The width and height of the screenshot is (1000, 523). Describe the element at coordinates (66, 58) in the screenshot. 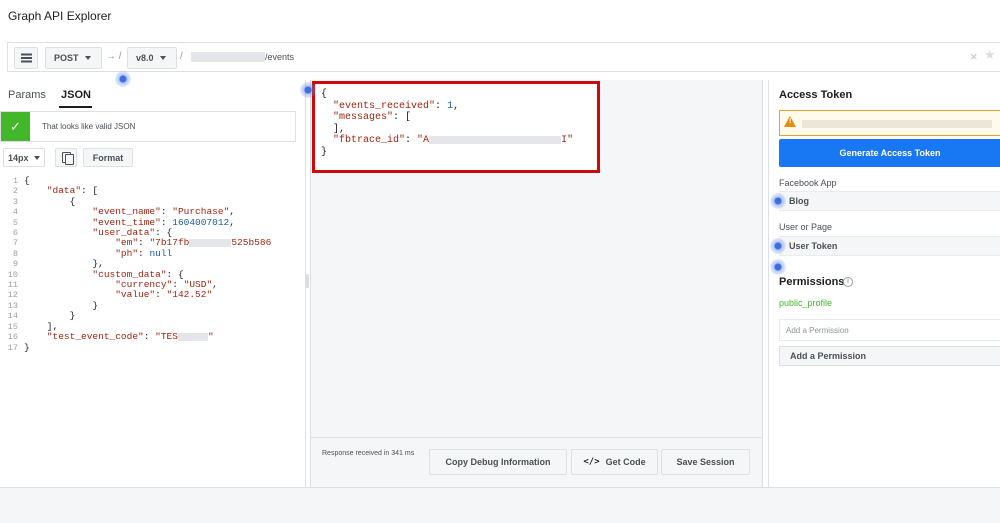

I see `method-value: POST` at that location.